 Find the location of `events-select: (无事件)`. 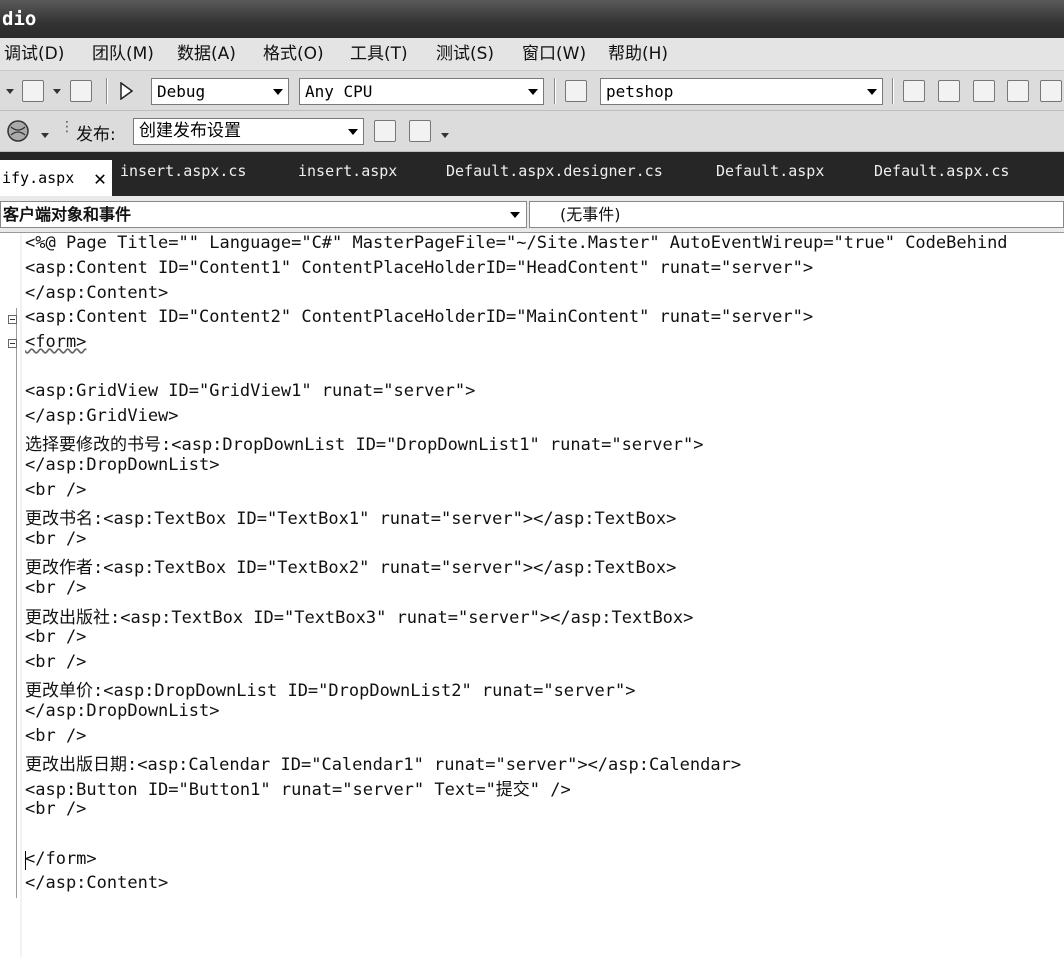

events-select: (无事件) is located at coordinates (796, 214).